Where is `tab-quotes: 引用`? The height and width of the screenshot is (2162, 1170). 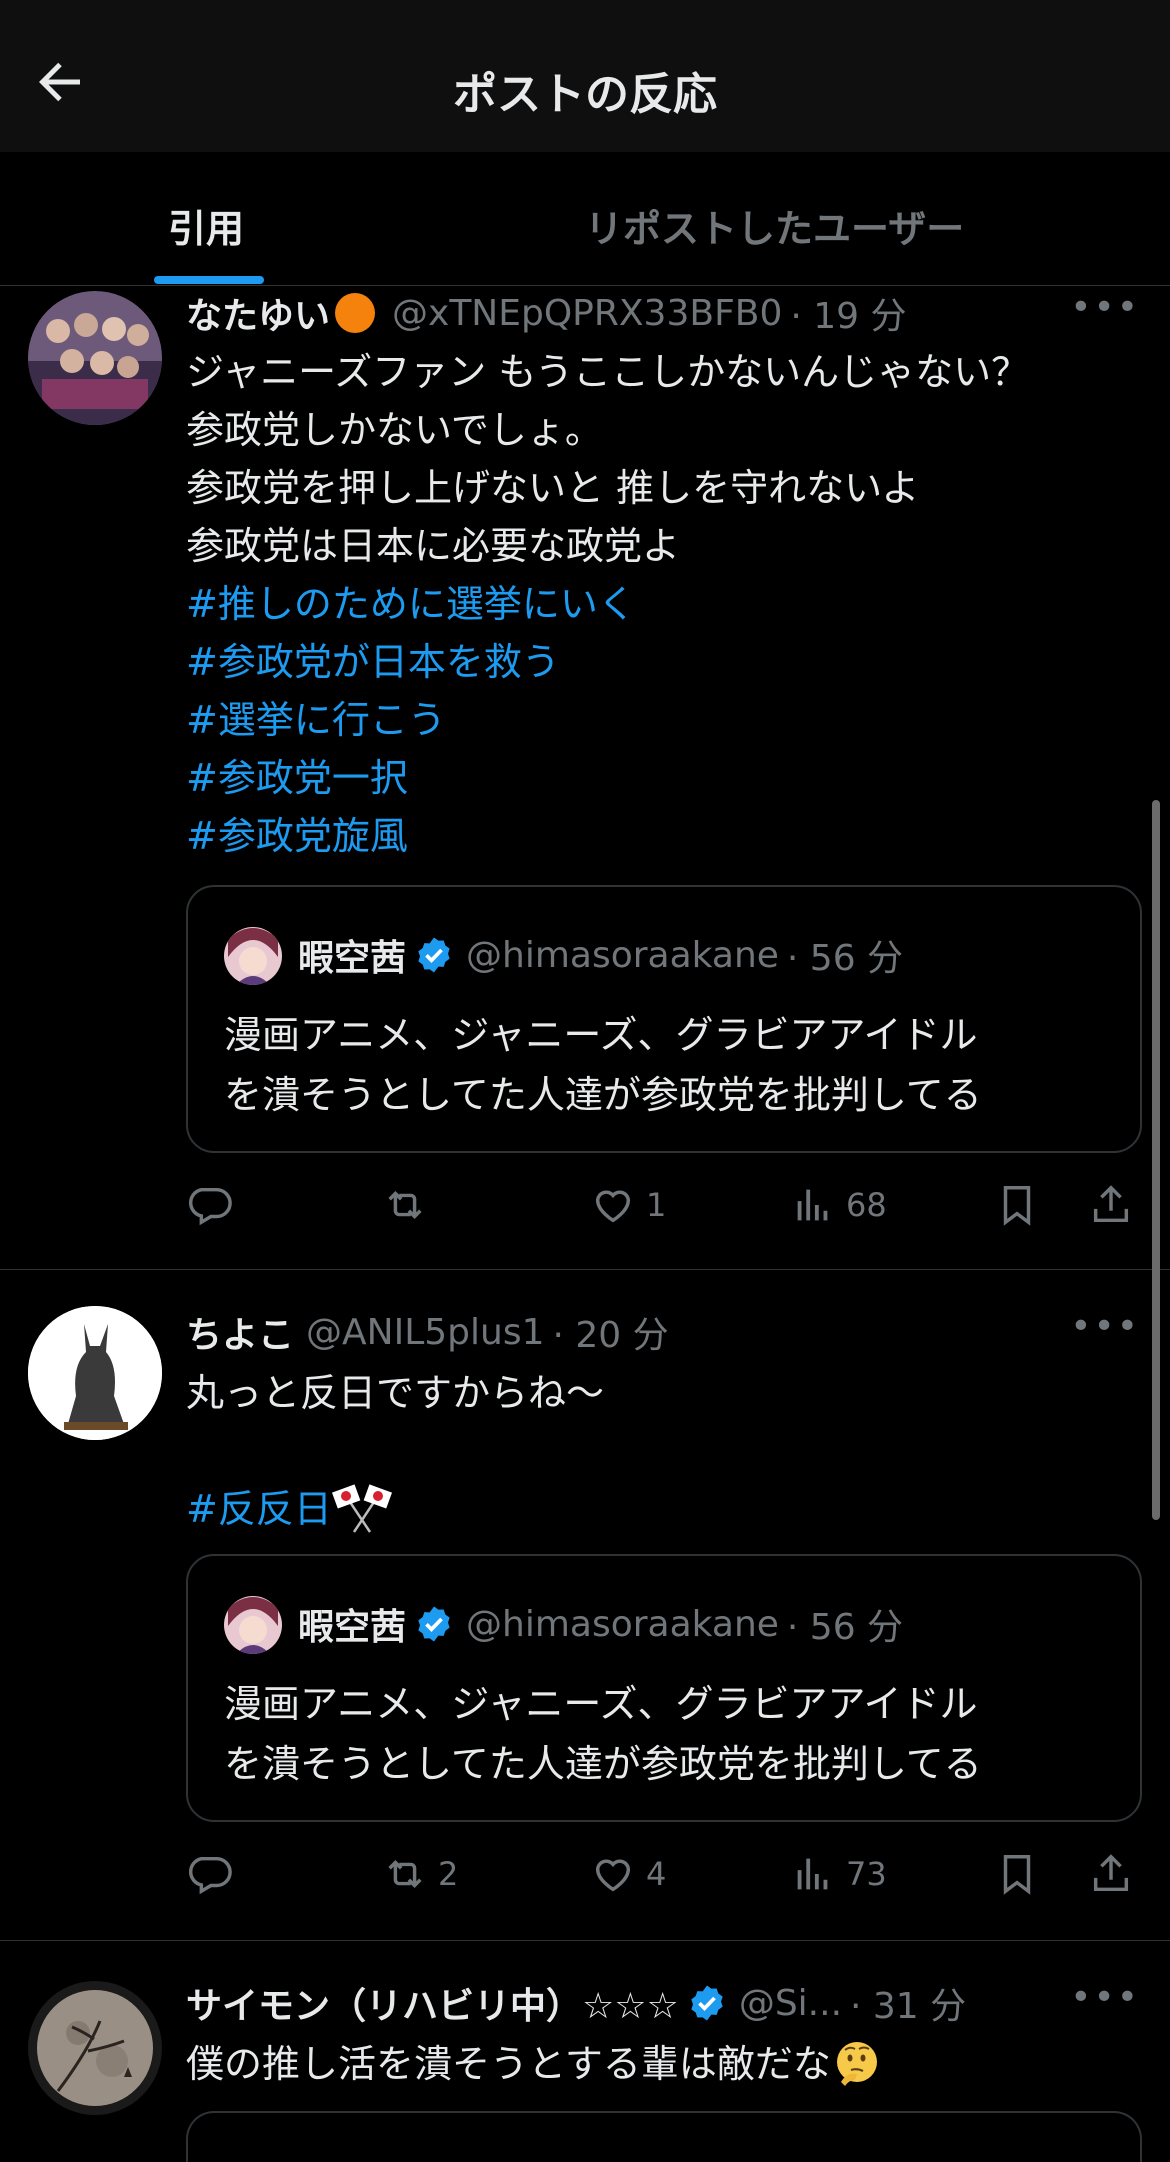
tab-quotes: 引用 is located at coordinates (206, 225).